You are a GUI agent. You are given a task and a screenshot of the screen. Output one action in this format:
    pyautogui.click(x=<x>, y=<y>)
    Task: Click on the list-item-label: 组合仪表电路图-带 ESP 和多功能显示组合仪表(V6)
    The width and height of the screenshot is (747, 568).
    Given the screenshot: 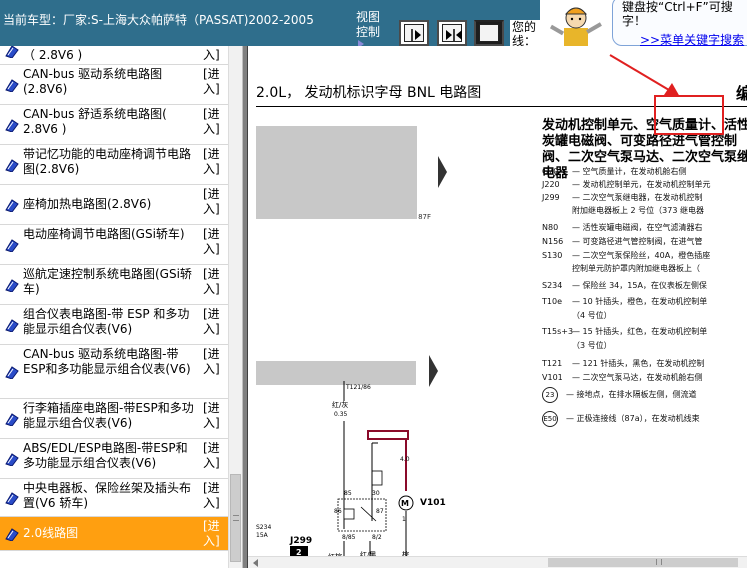 What is the action you would take?
    pyautogui.click(x=106, y=321)
    